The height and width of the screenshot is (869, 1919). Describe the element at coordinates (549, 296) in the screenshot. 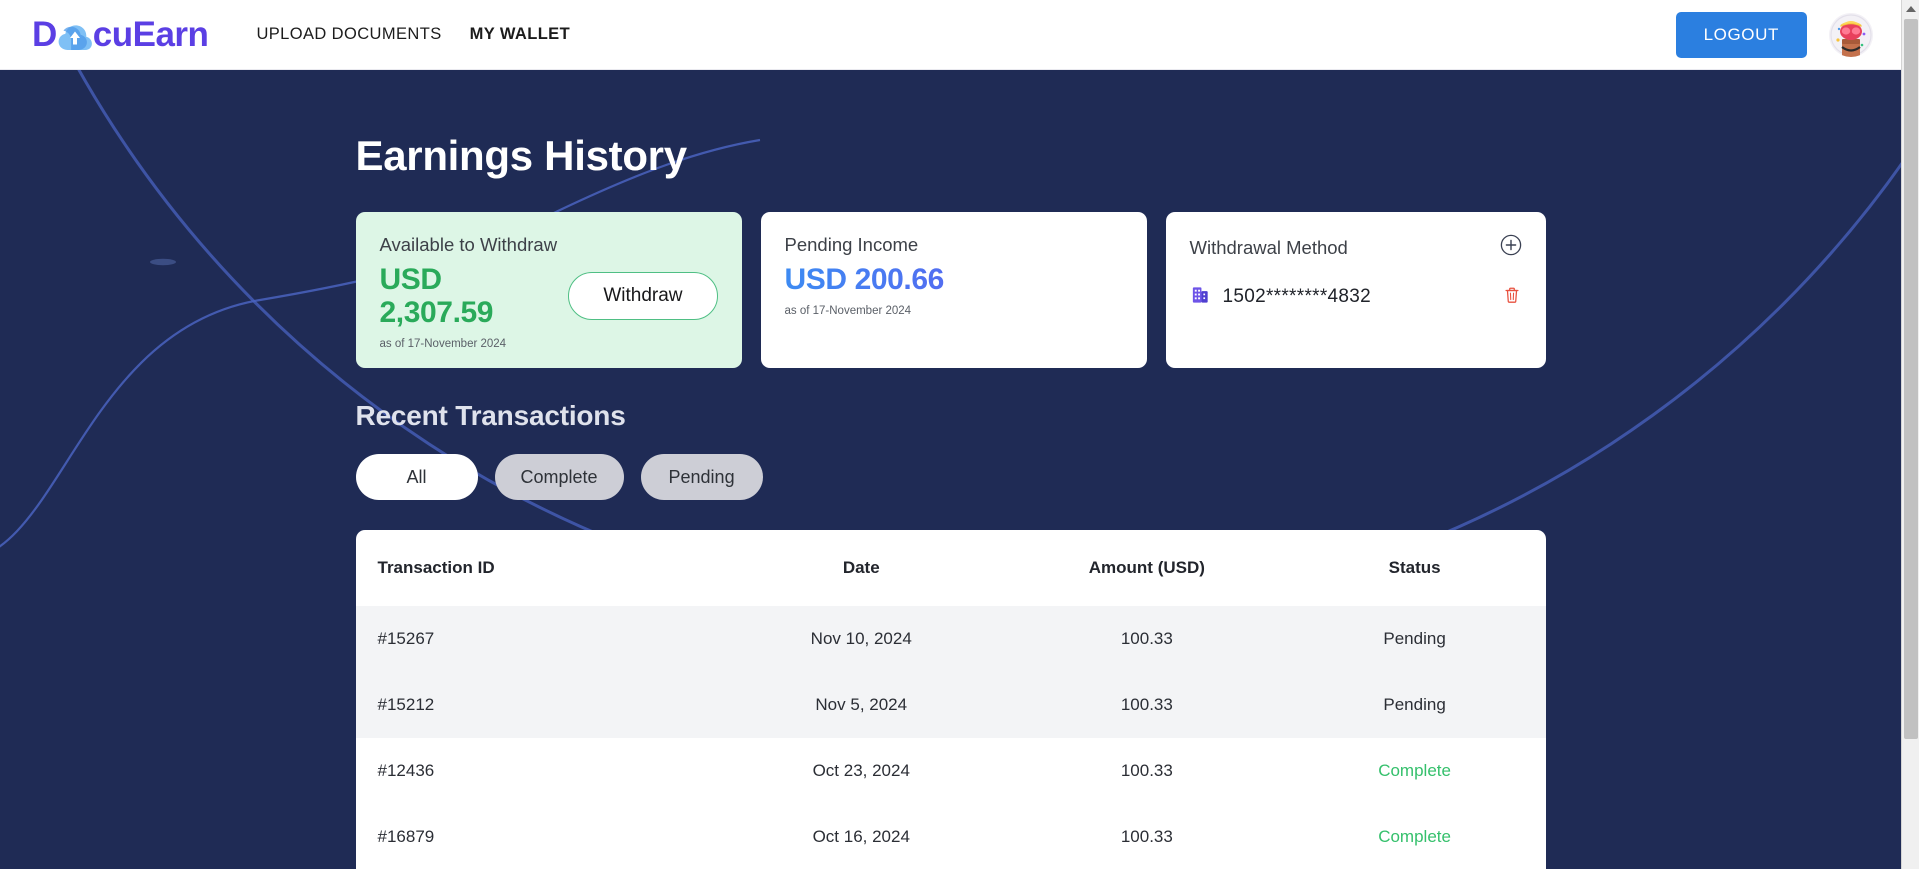

I see `available-amount-row: USD 2,307.59 Withdraw` at that location.